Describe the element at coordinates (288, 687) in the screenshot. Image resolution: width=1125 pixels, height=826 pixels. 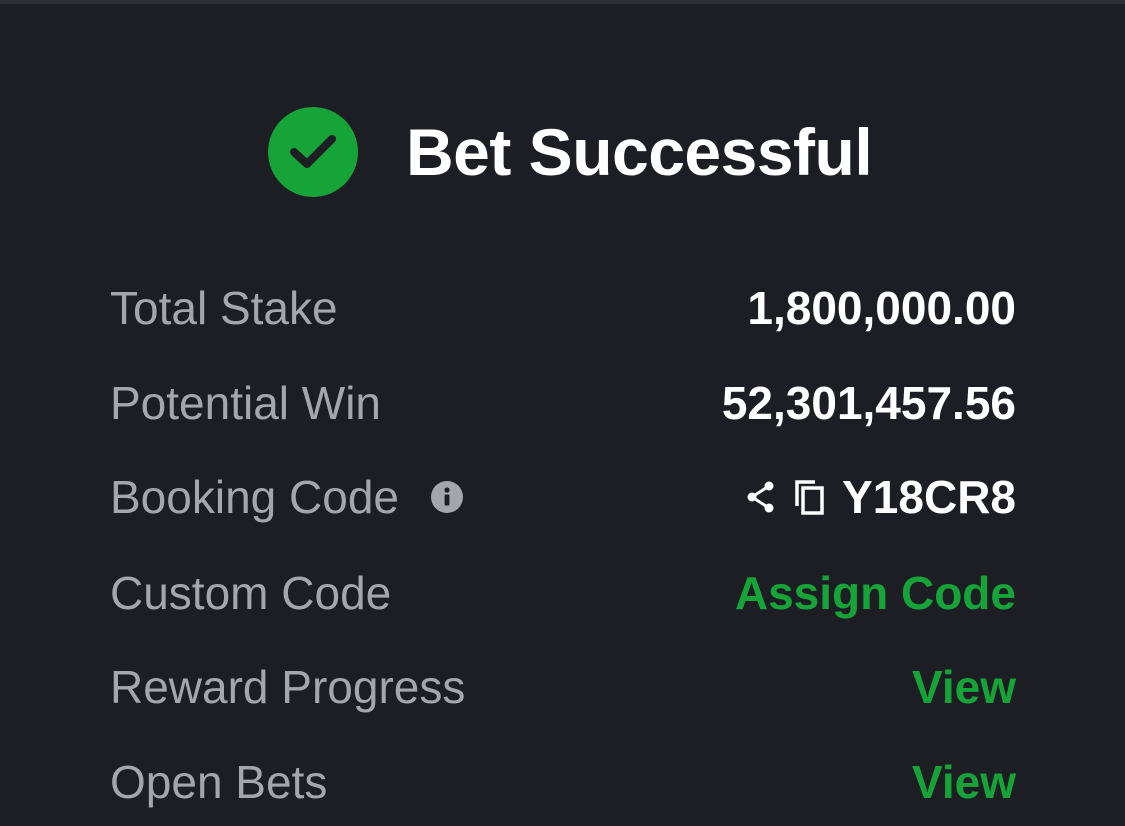
I see `reward-progress-label: Reward Progress` at that location.